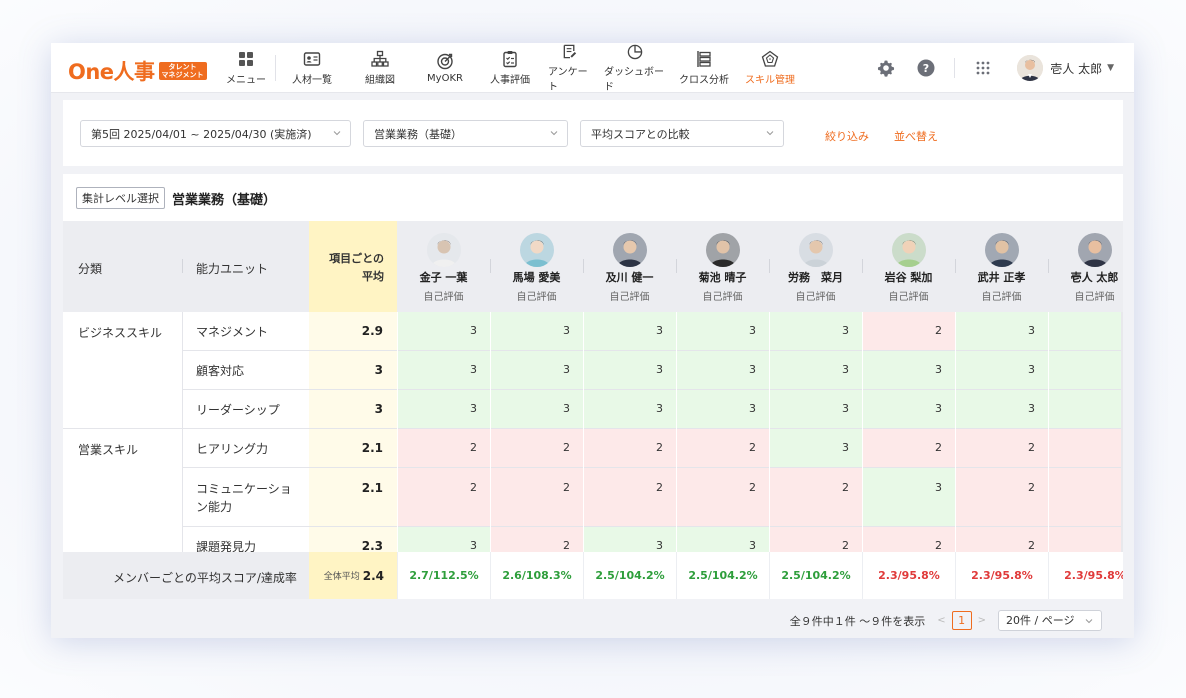 This screenshot has width=1186, height=698. I want to click on user-name: 壱人 太郎, so click(1076, 68).